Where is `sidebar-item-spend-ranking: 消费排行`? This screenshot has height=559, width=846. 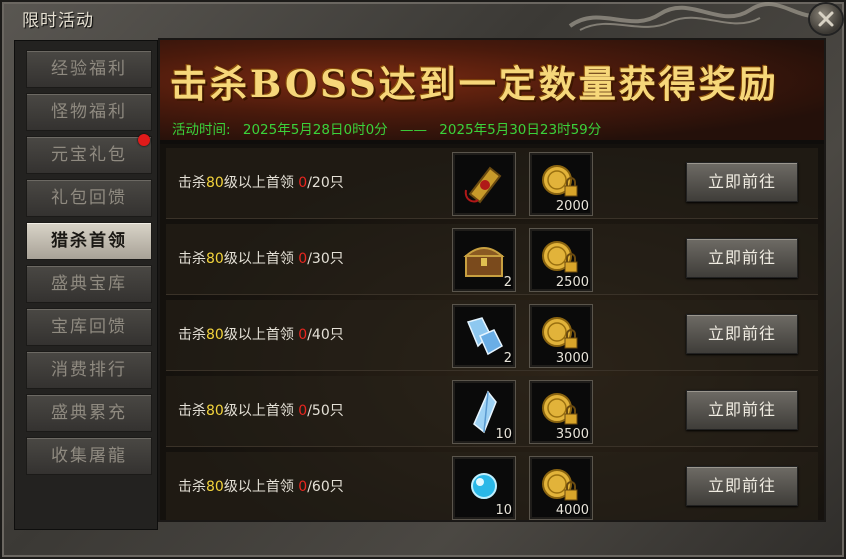 sidebar-item-spend-ranking: 消费排行 is located at coordinates (89, 370).